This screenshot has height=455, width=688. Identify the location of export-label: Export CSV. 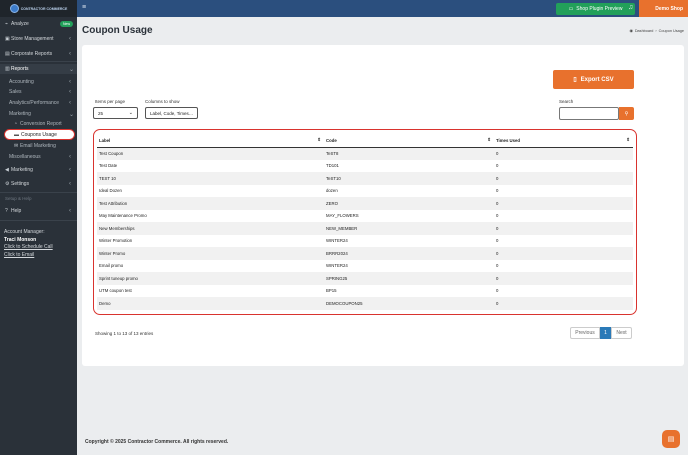
(597, 79).